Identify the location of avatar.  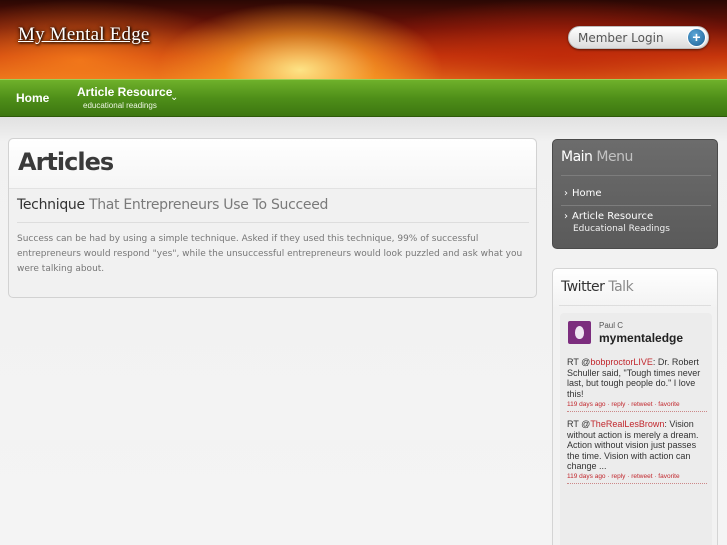
(579, 332).